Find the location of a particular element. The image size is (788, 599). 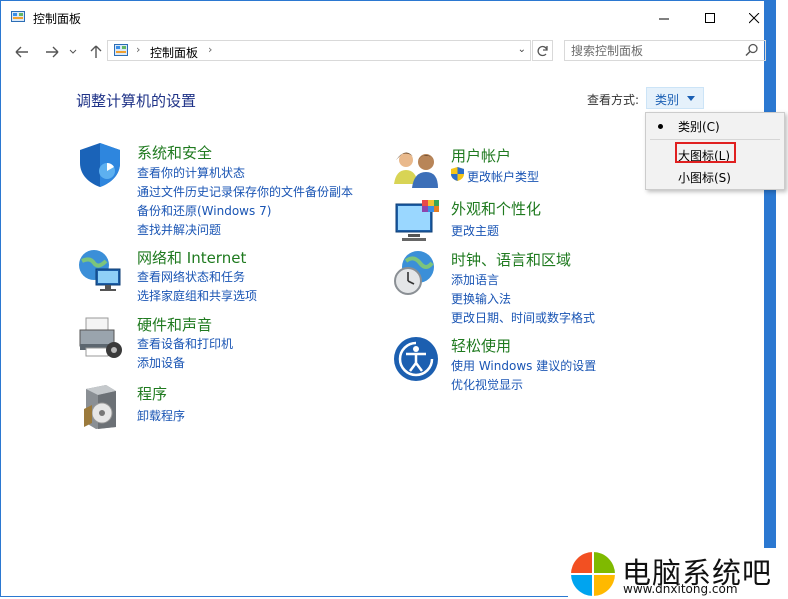

category-ease-of-access: 轻松使用 使用 Windows 建议的设置 优化视觉显示 is located at coordinates (552, 365).